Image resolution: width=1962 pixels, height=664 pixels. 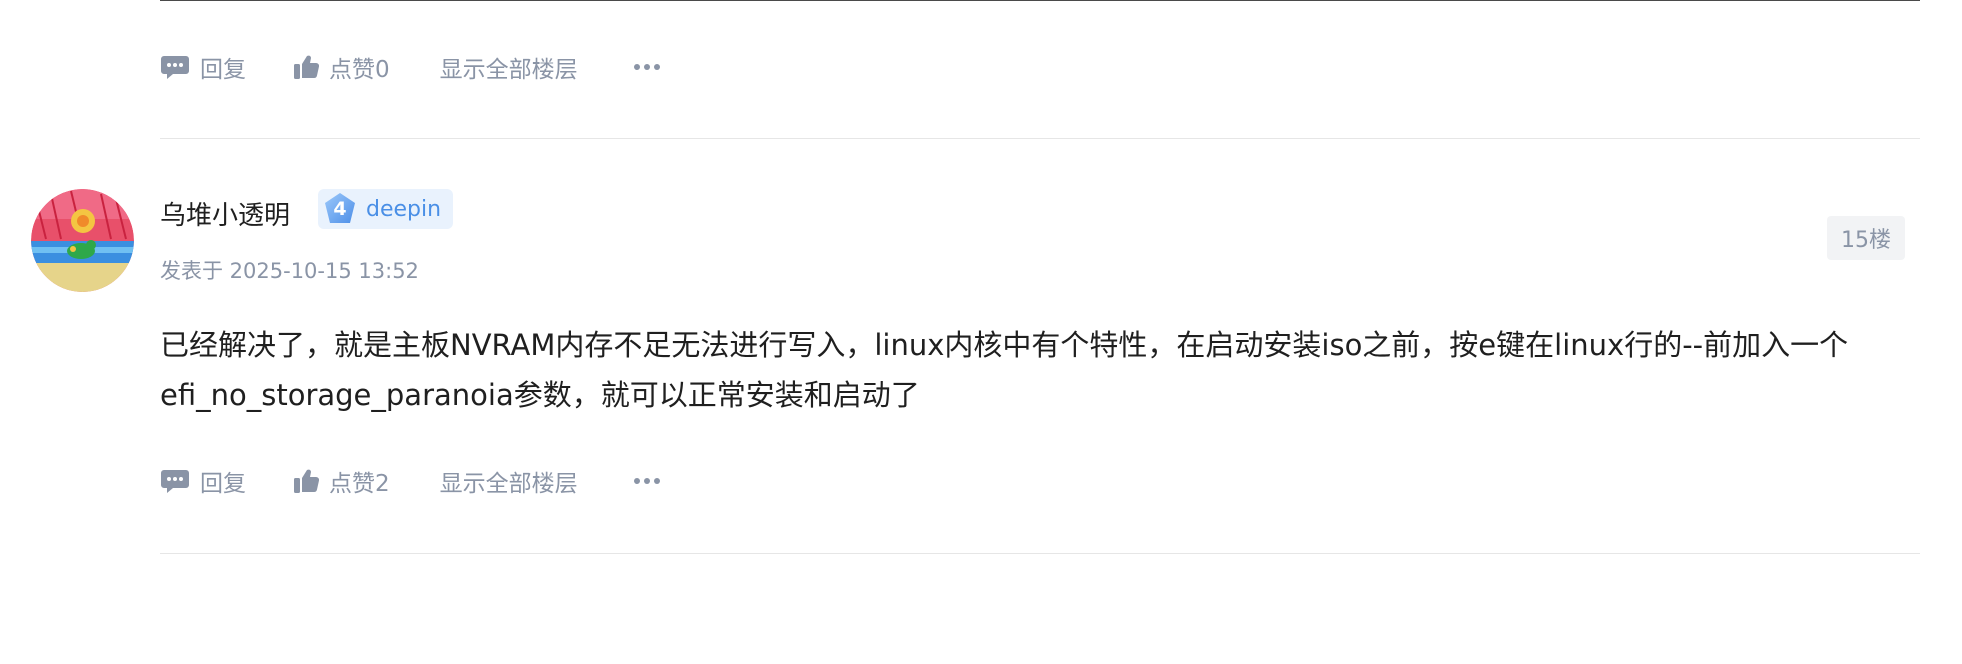 I want to click on avatar, so click(x=82, y=240).